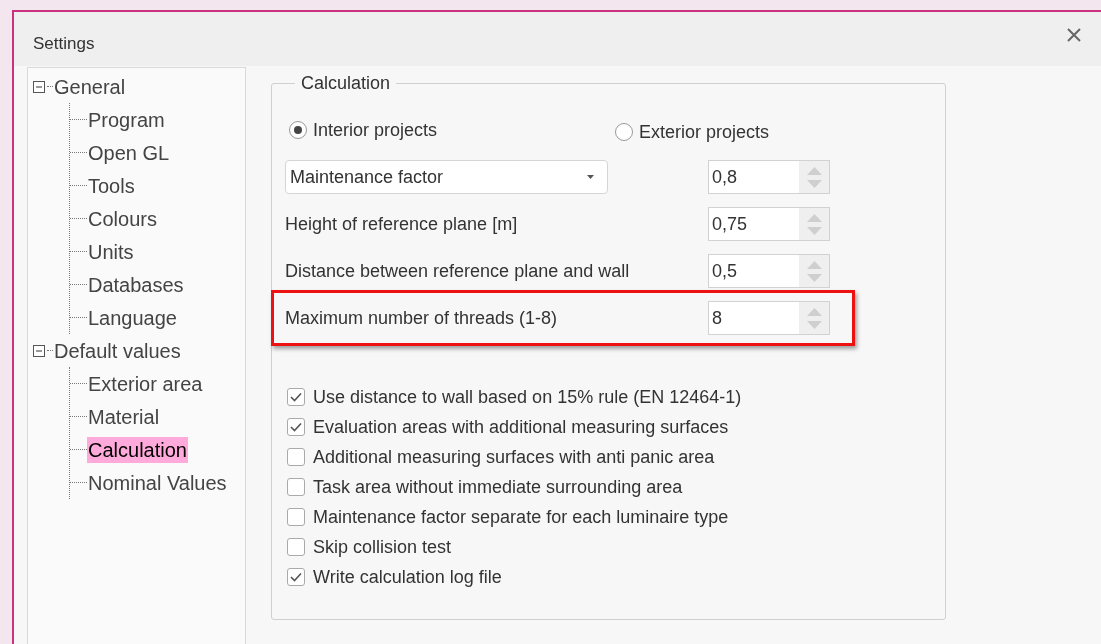 The width and height of the screenshot is (1101, 644). Describe the element at coordinates (129, 152) in the screenshot. I see `tree-item: Open GL` at that location.